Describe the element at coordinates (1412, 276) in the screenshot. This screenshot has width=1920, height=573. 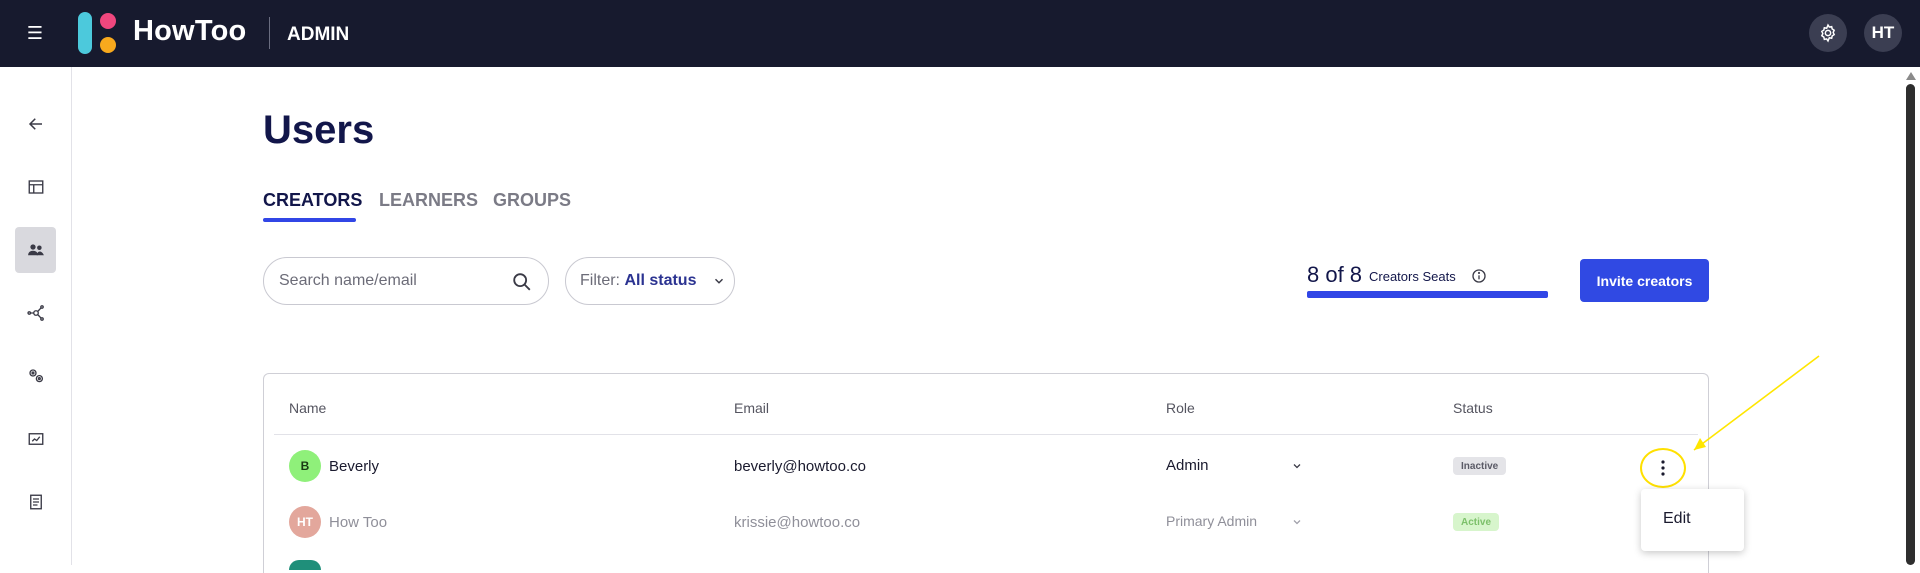
I see `seats-label: Creators Seats` at that location.